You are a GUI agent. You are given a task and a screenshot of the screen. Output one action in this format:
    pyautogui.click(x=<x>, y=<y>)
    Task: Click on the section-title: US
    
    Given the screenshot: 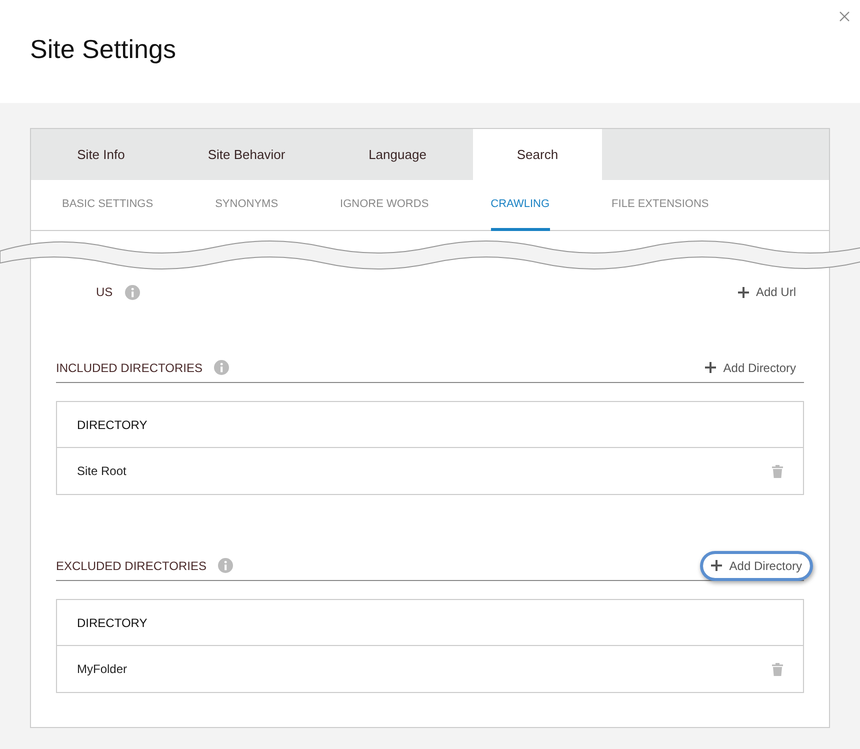 What is the action you would take?
    pyautogui.click(x=104, y=292)
    